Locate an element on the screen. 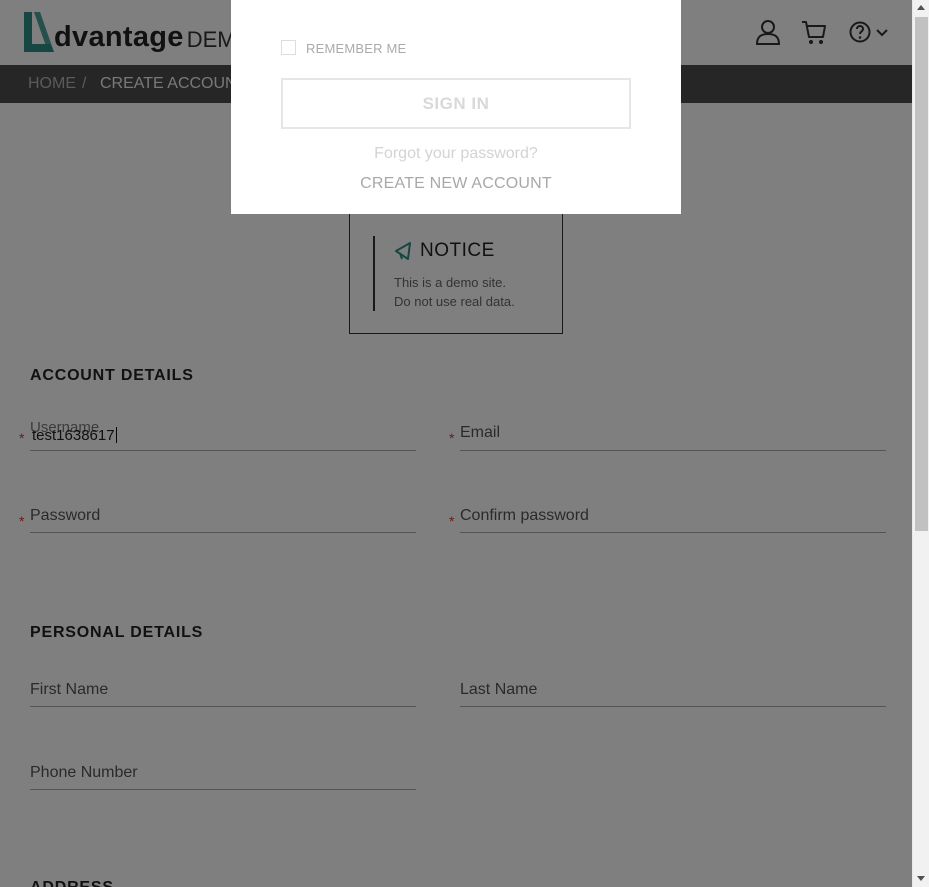 The image size is (929, 887). vertical-scrollbar is located at coordinates (920, 443).